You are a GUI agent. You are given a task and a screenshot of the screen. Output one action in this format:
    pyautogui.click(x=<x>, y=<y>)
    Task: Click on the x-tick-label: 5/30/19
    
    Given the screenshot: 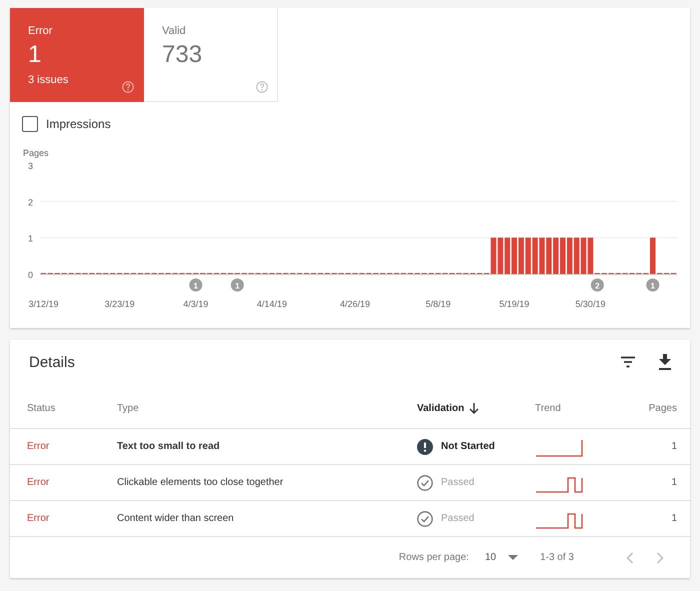 What is the action you would take?
    pyautogui.click(x=590, y=304)
    